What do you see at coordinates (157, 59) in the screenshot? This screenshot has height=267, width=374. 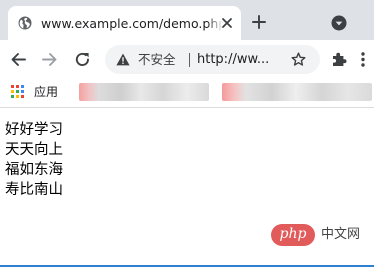 I see `security-label: 不安全` at bounding box center [157, 59].